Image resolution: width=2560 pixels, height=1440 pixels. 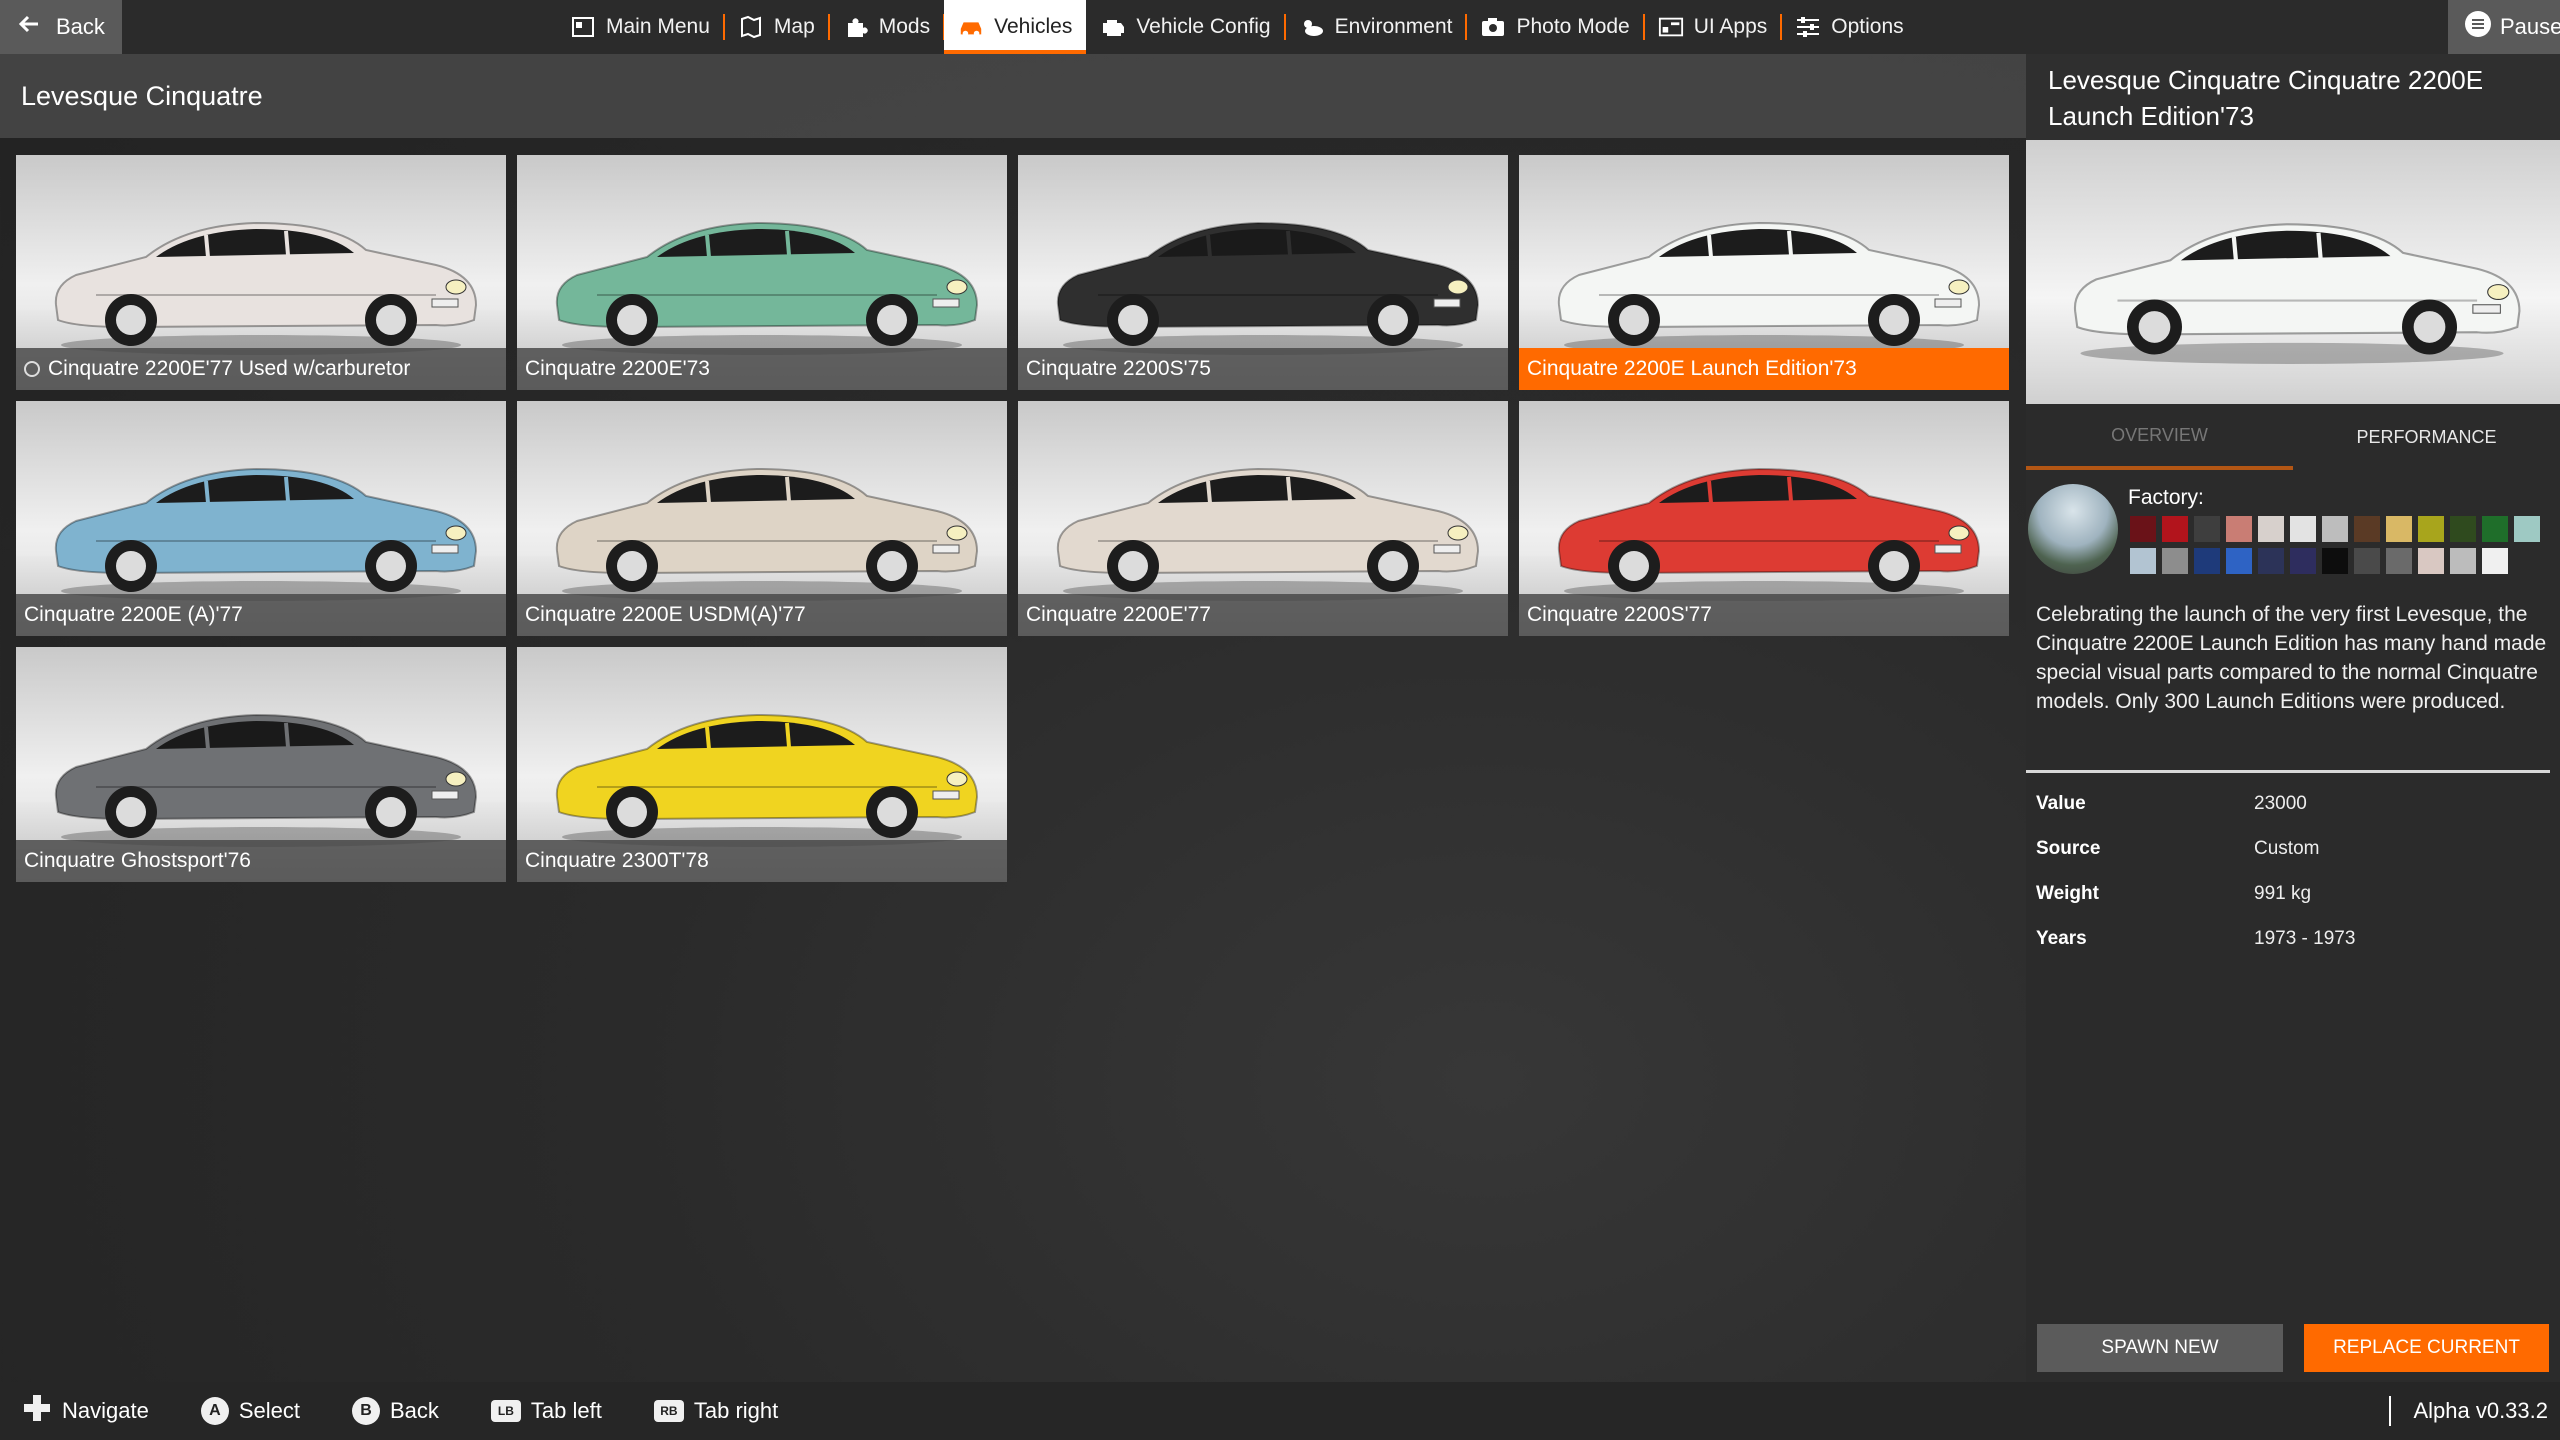 I want to click on vehicle-tile-label: Cinquatre 2200S'75, so click(x=1263, y=369).